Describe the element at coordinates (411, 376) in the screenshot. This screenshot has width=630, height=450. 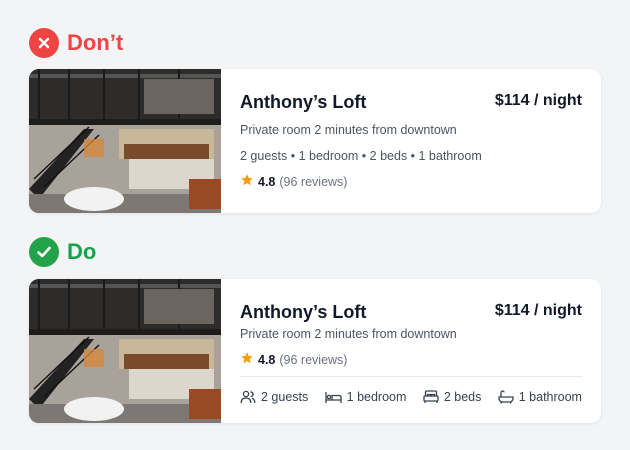
I see `divider` at that location.